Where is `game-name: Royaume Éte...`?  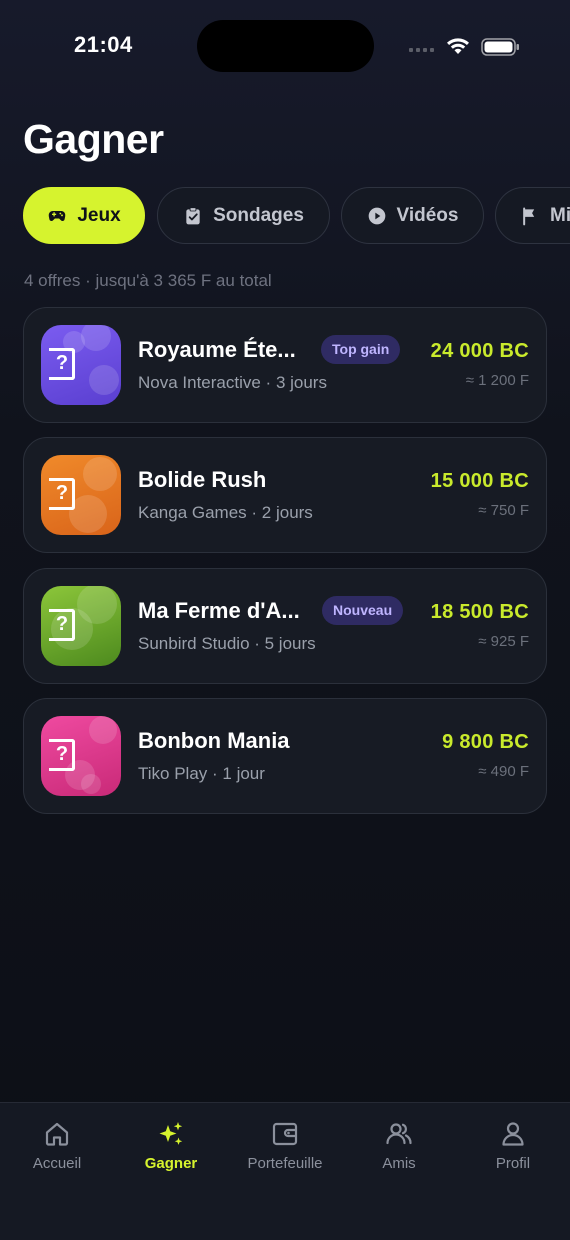
game-name: Royaume Éte... is located at coordinates (217, 349).